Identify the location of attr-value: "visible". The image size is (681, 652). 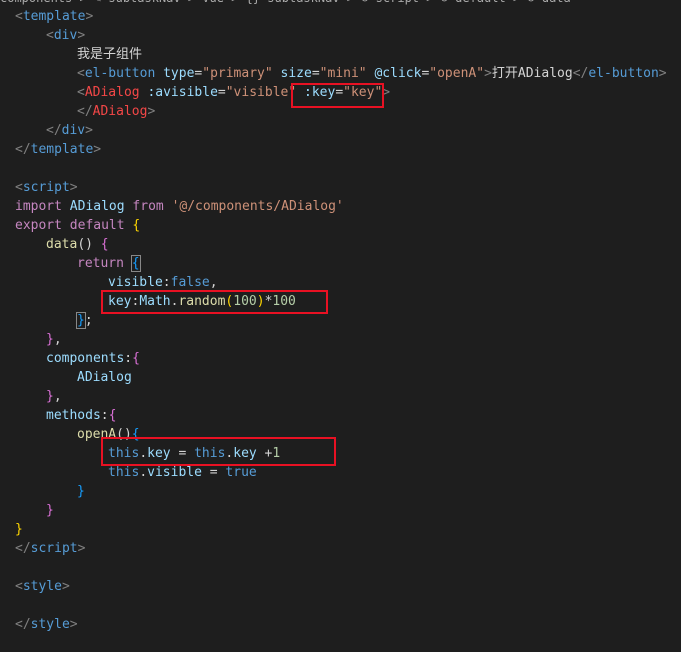
(261, 92).